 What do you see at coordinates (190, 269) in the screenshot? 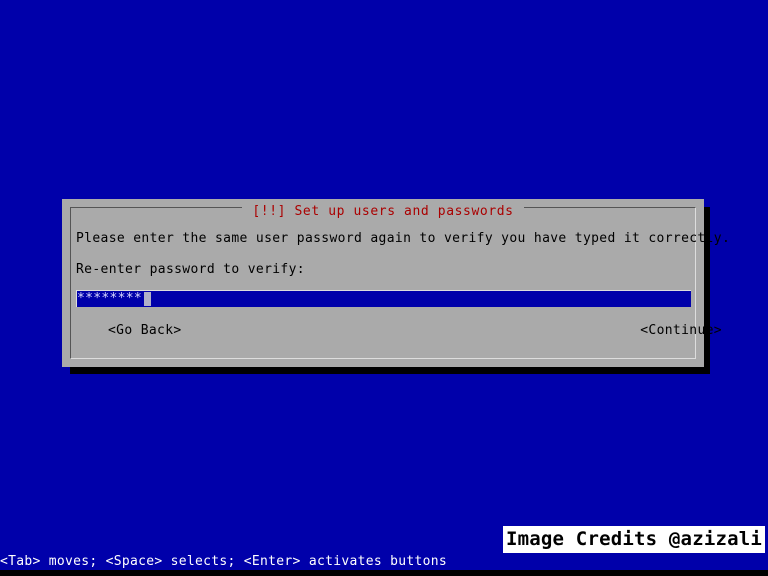
I see `reenter-password-label: Re-enter password to verify:` at bounding box center [190, 269].